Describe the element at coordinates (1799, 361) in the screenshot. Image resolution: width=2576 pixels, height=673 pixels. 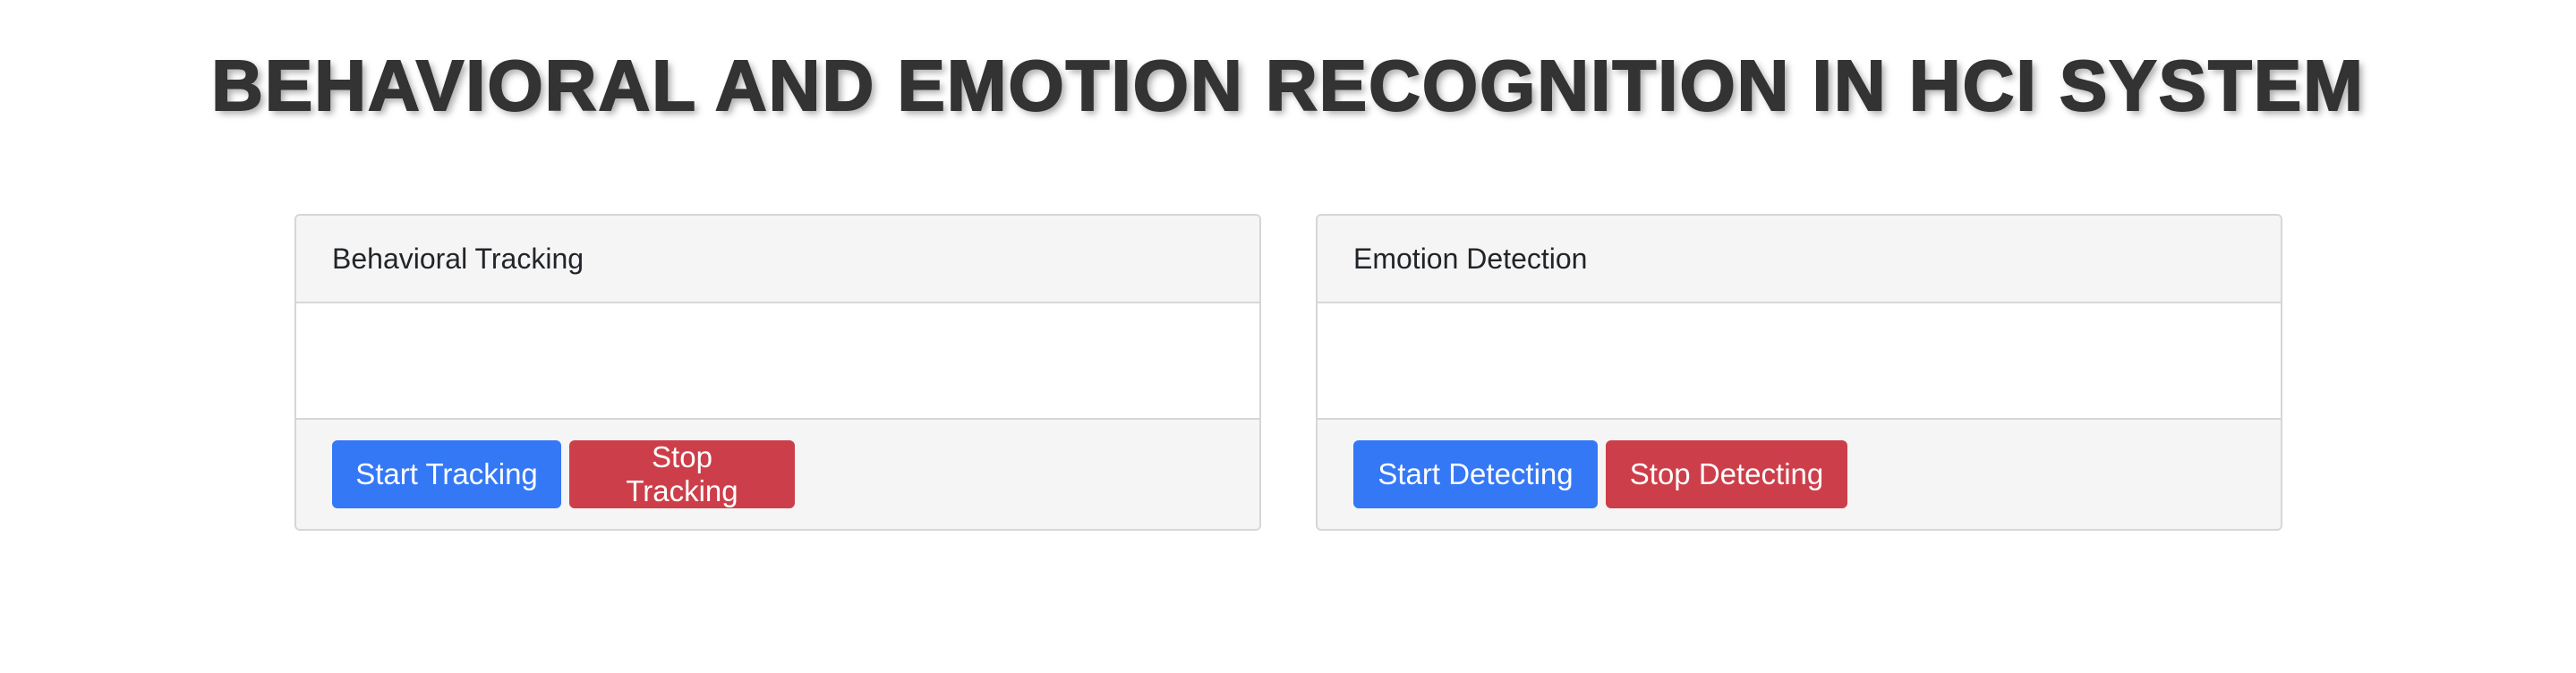
I see `emotion-detection-output` at that location.